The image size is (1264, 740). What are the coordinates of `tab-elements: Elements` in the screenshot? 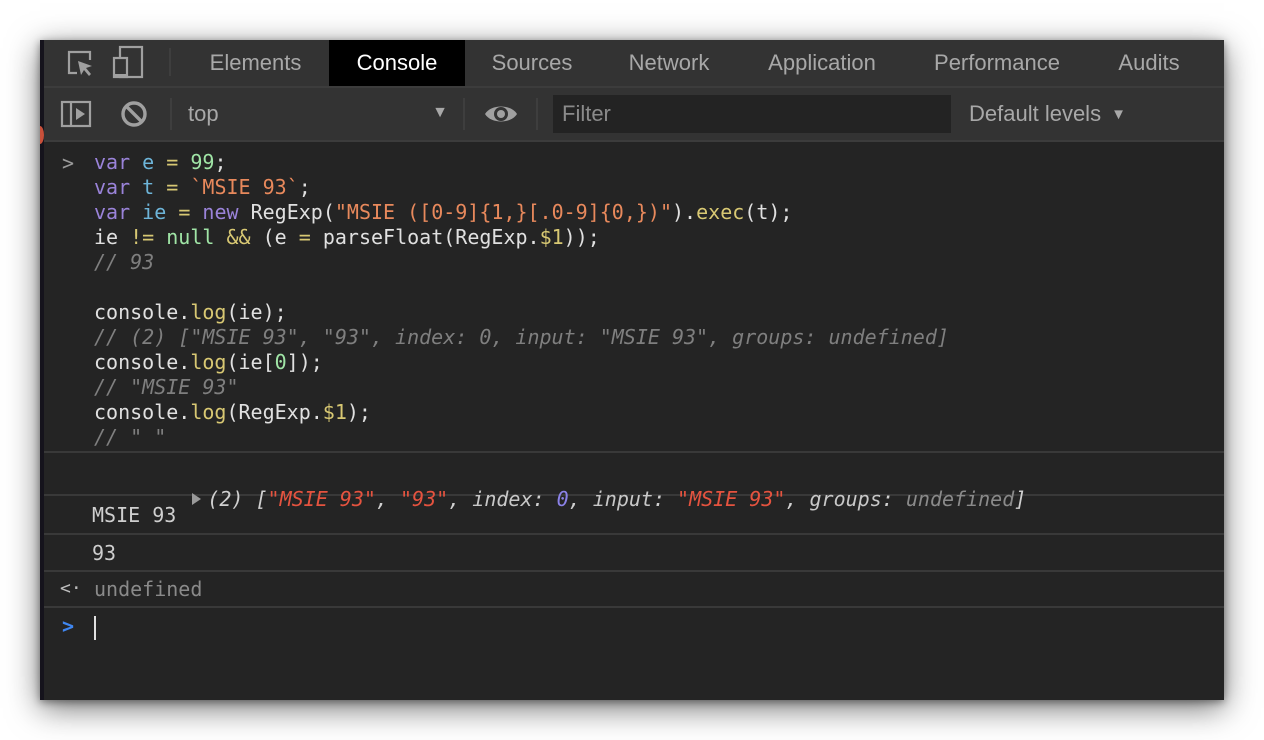 It's located at (255, 63).